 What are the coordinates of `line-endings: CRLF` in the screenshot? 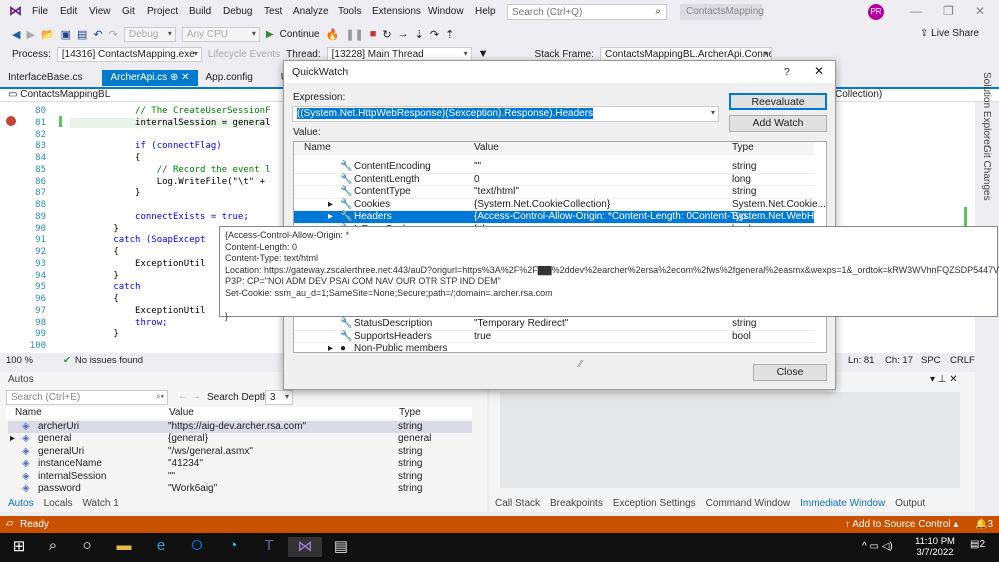 It's located at (962, 360).